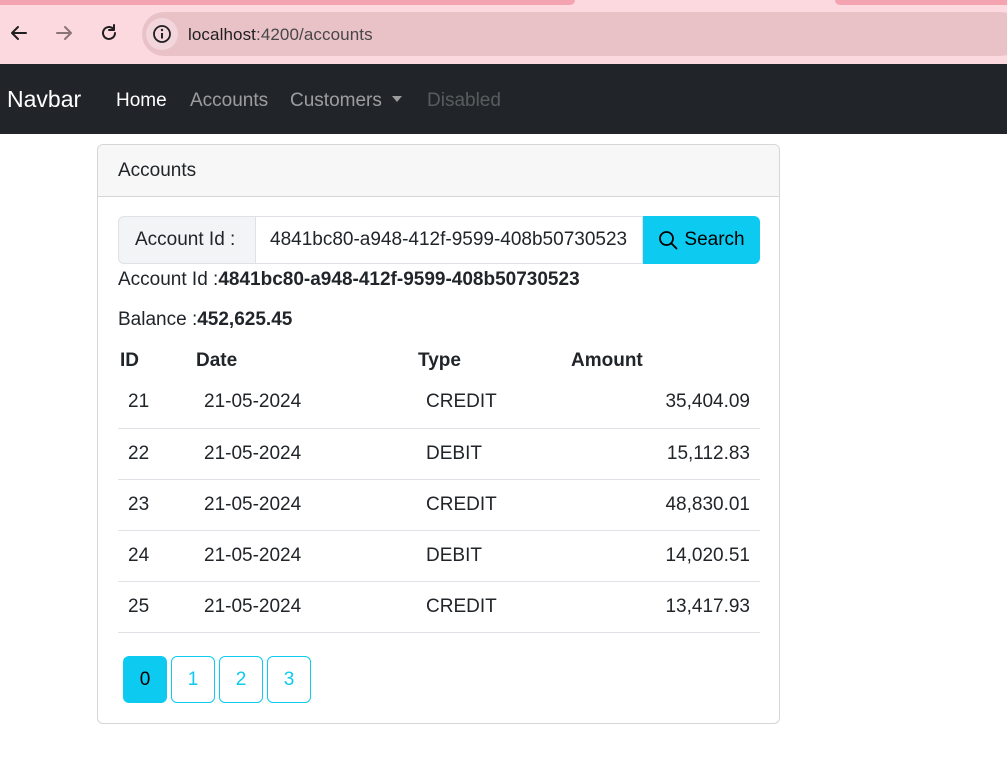 The height and width of the screenshot is (782, 1007). I want to click on nav-link-customers-label: Customers, so click(336, 100).